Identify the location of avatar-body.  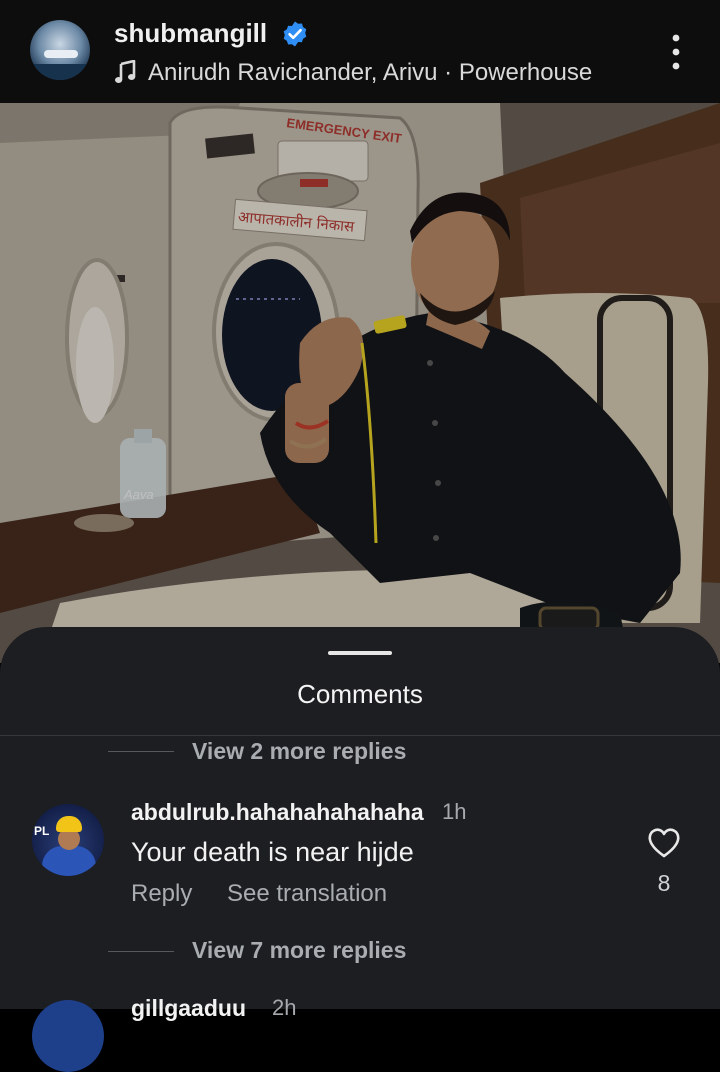
(69, 861).